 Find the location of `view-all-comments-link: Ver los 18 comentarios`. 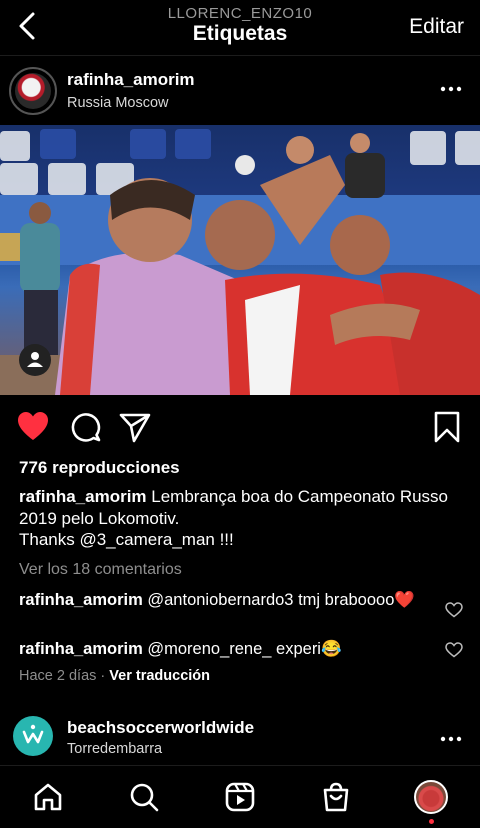

view-all-comments-link: Ver los 18 comentarios is located at coordinates (100, 570).